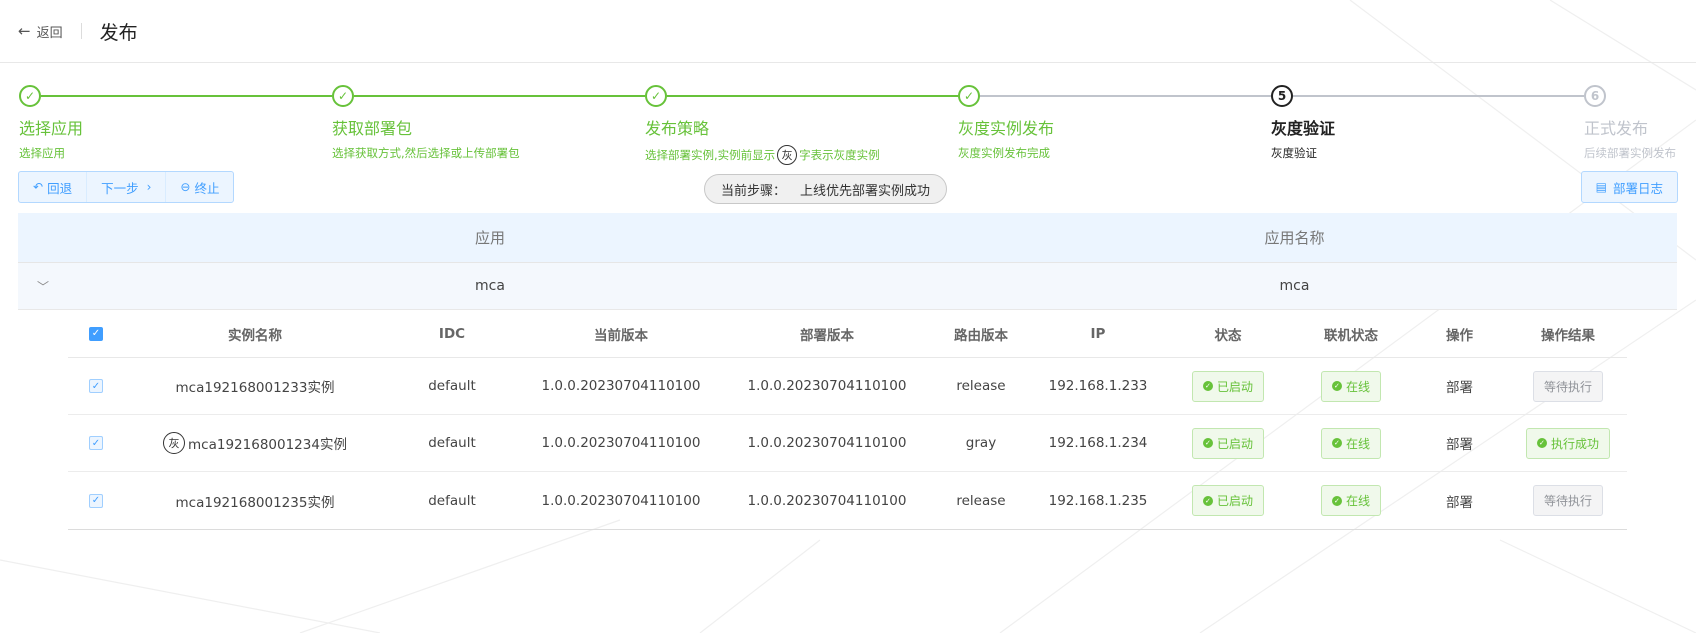 The height and width of the screenshot is (633, 1696). Describe the element at coordinates (38, 187) in the screenshot. I see `undo-icon: ↶` at that location.